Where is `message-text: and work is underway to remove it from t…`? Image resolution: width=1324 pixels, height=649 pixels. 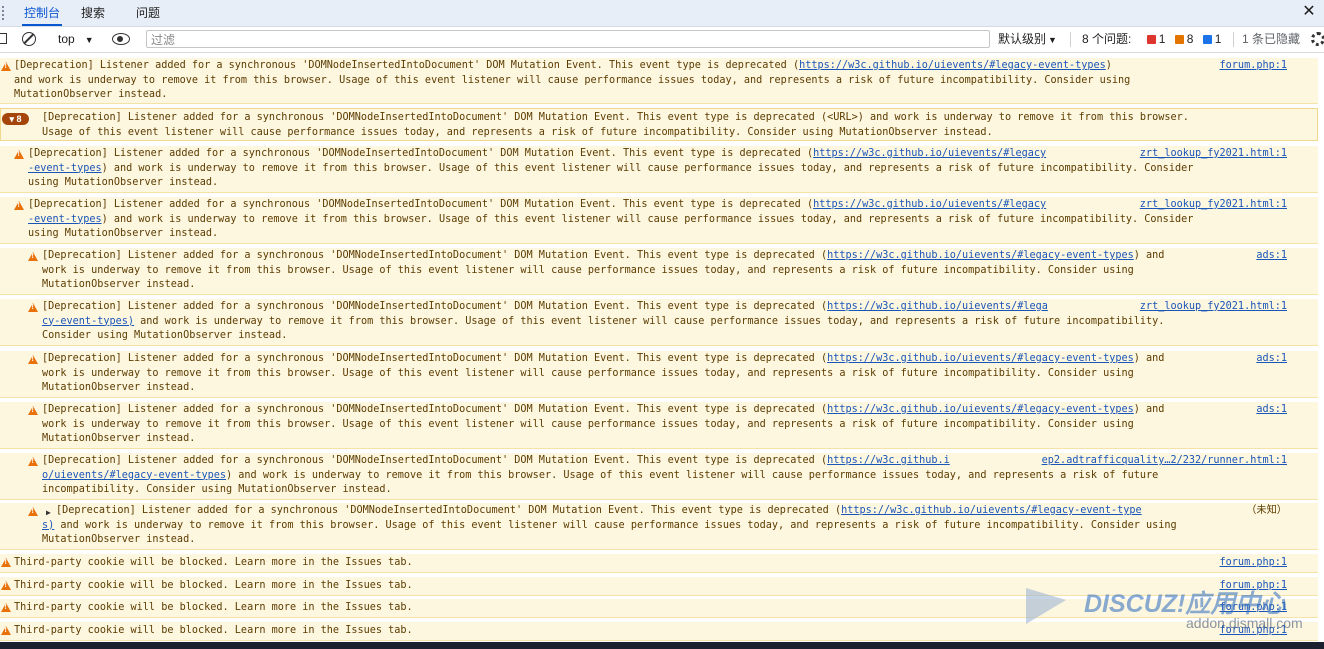
message-text: and work is underway to remove it from t… is located at coordinates (572, 80).